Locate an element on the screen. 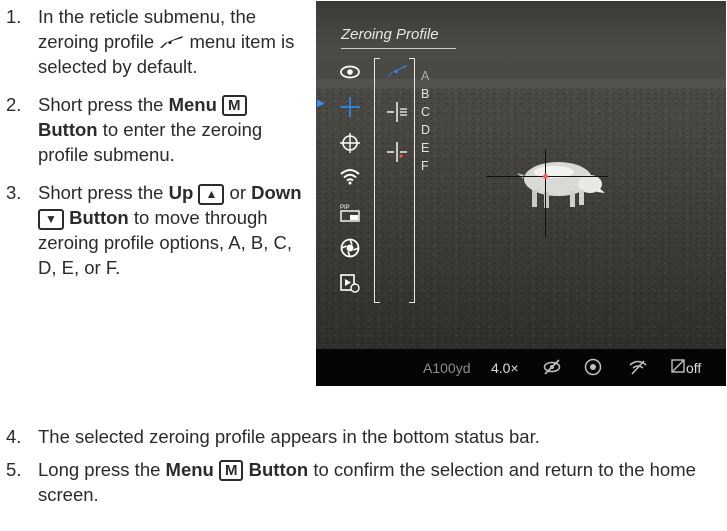  submenu-bracket-right is located at coordinates (412, 180).